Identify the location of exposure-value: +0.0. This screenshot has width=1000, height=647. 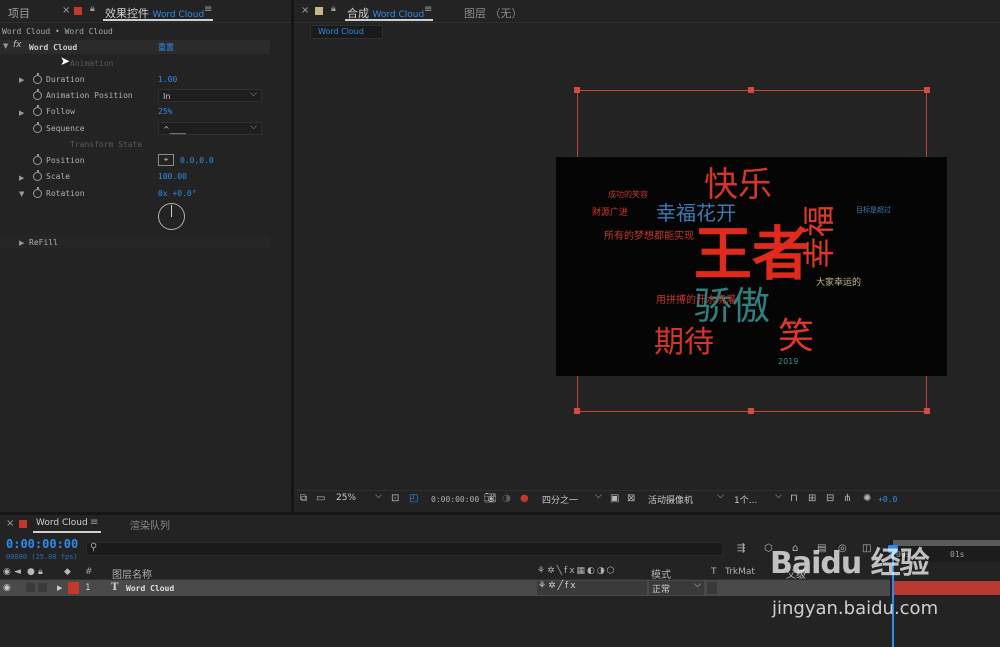
(887, 499).